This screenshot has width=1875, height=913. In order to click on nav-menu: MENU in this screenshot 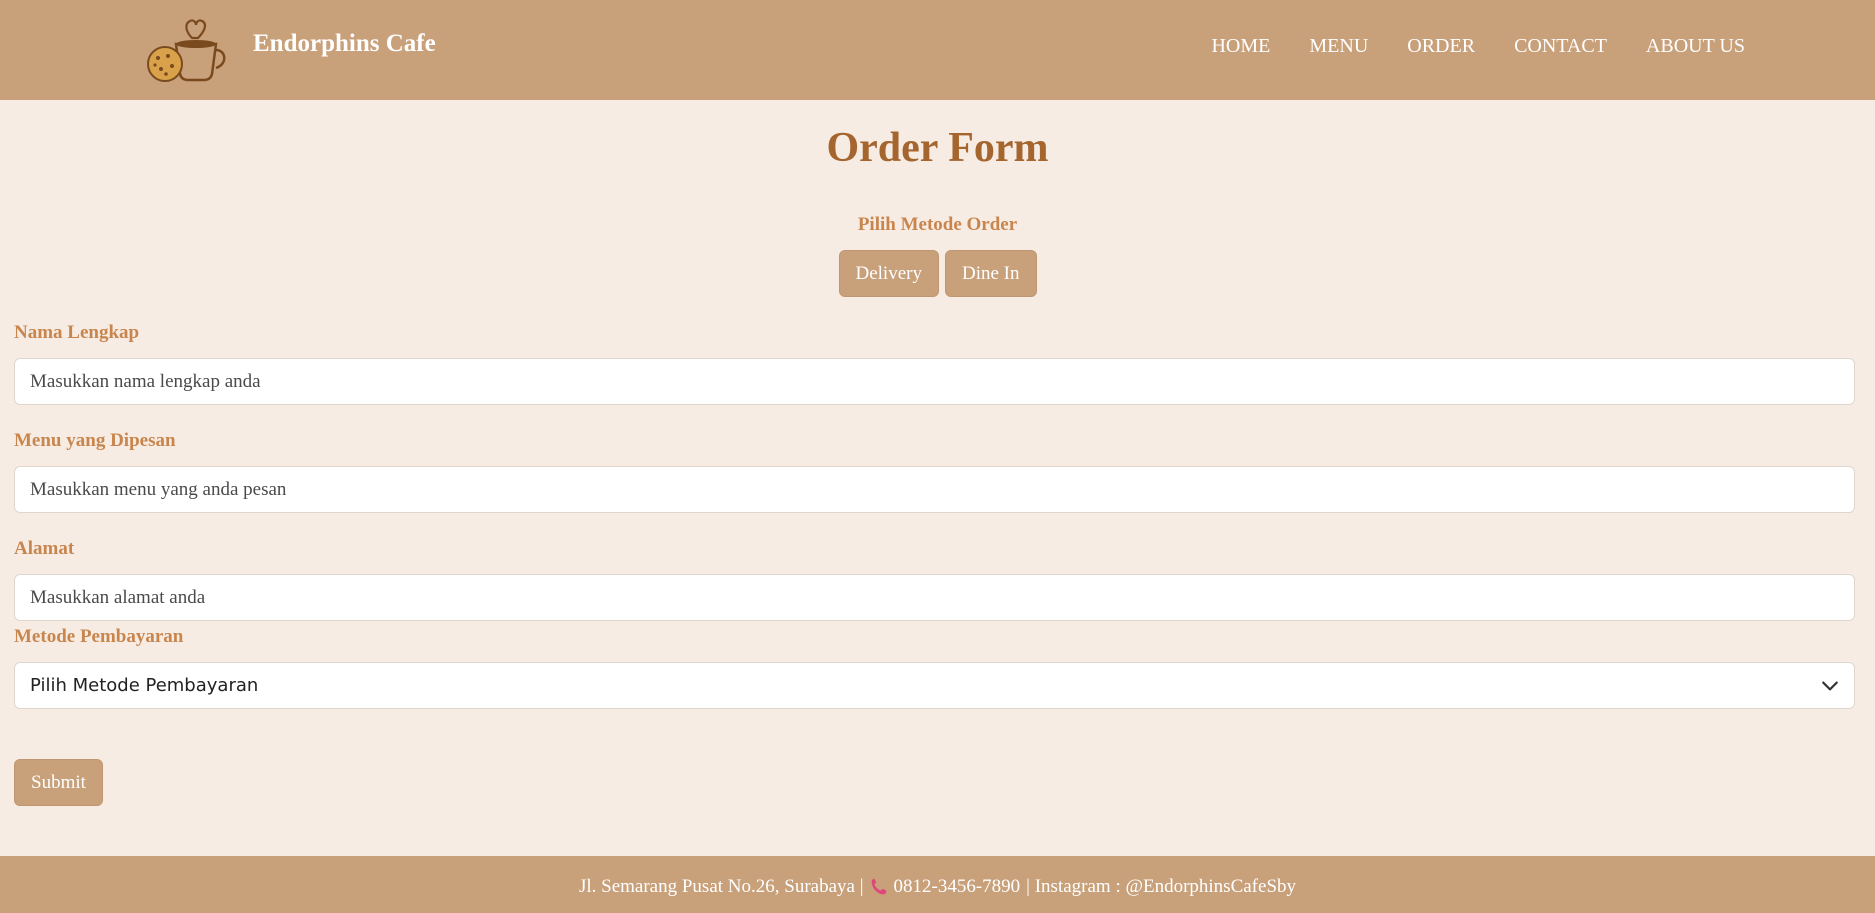, I will do `click(1338, 46)`.